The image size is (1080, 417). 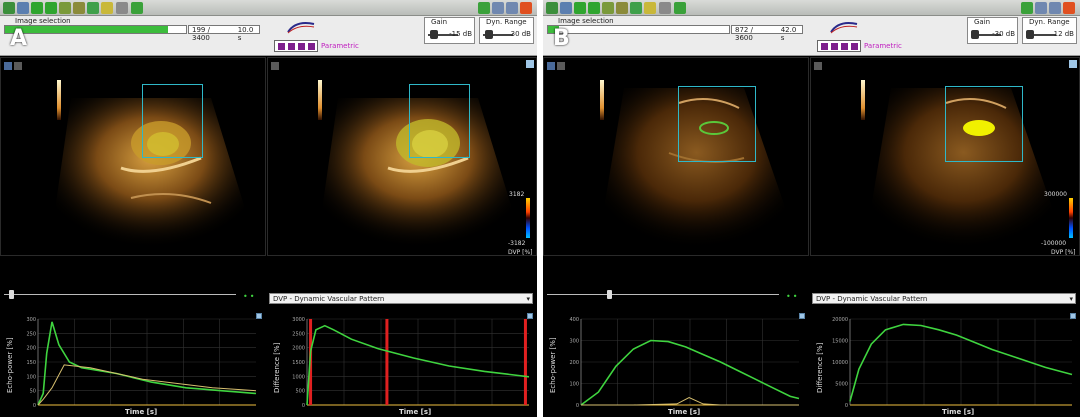 I want to click on ultrasound-view-right: 3182 -3182 DVP [%], so click(x=402, y=156).